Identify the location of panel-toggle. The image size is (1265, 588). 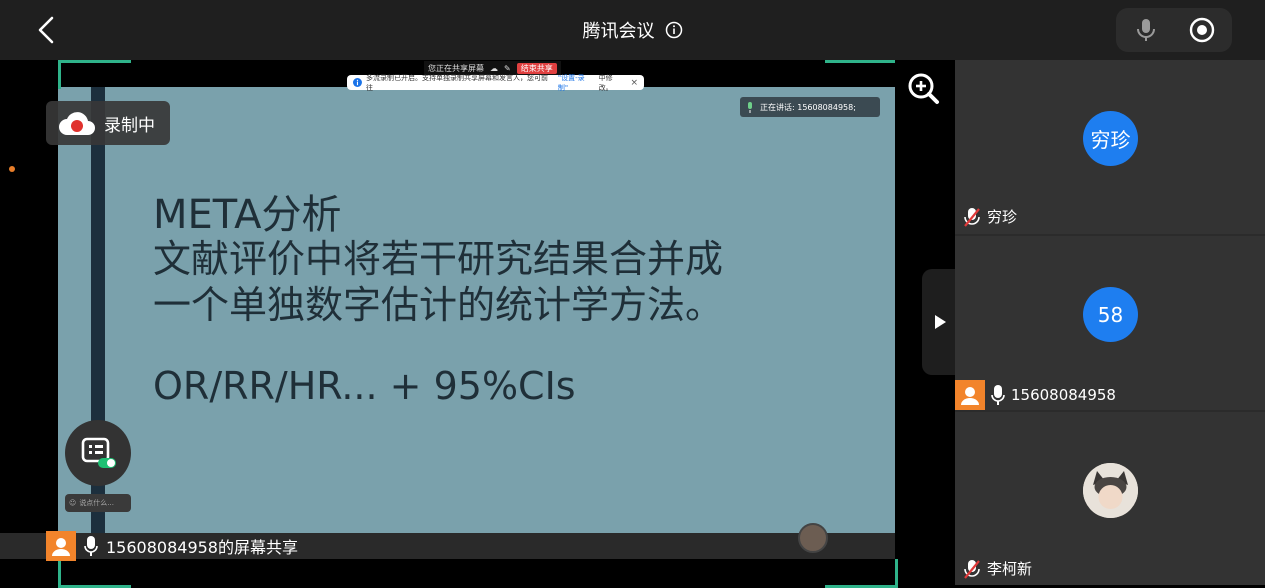
(938, 322).